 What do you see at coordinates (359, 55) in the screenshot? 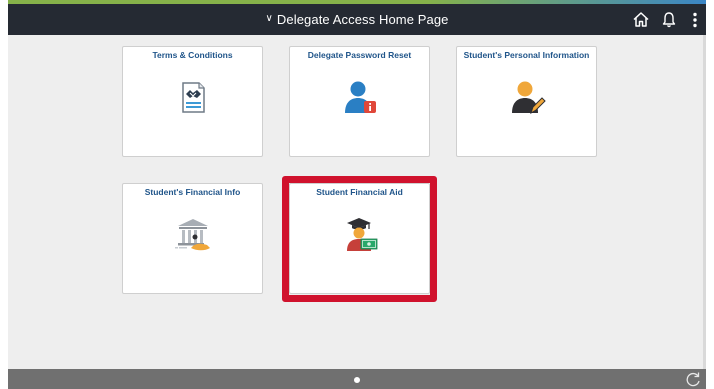
I see `tile-title: Delegate Password Reset` at bounding box center [359, 55].